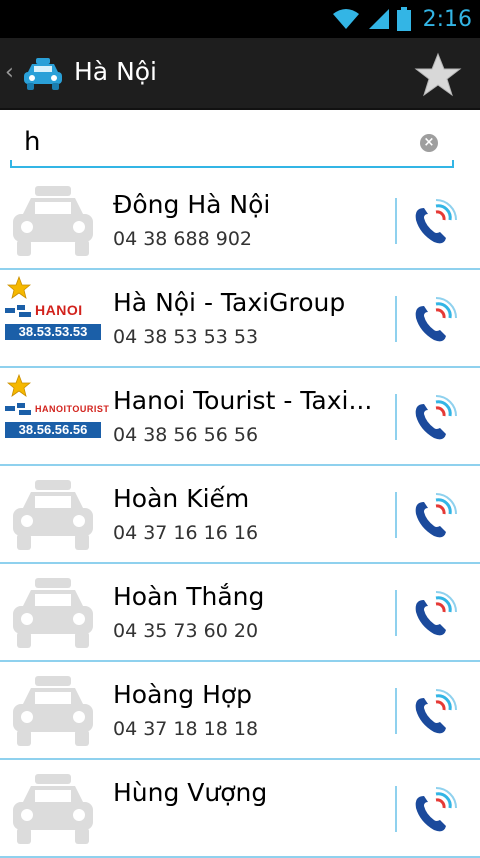 This screenshot has width=480, height=858. What do you see at coordinates (183, 239) in the screenshot?
I see `phone-number: 04 38 688 902` at bounding box center [183, 239].